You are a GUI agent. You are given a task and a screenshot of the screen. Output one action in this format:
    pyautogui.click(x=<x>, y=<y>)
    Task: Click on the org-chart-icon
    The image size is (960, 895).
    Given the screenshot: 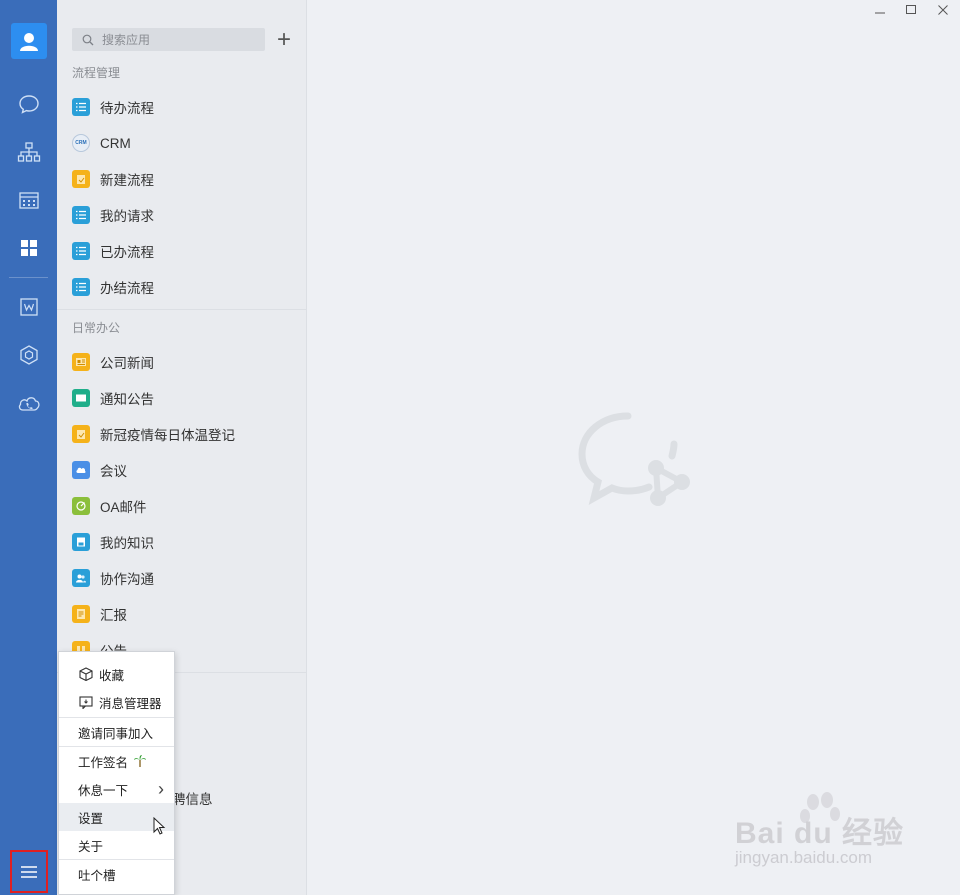 What is the action you would take?
    pyautogui.click(x=28, y=152)
    